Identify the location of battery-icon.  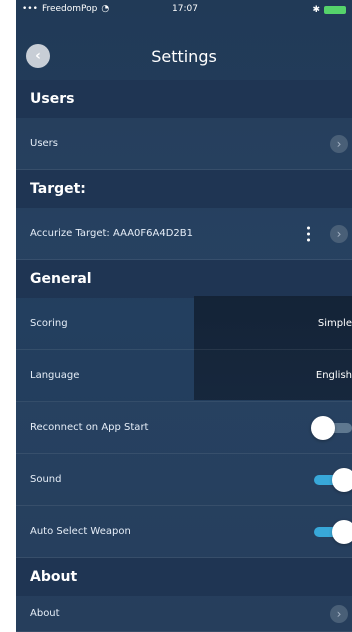
(335, 10).